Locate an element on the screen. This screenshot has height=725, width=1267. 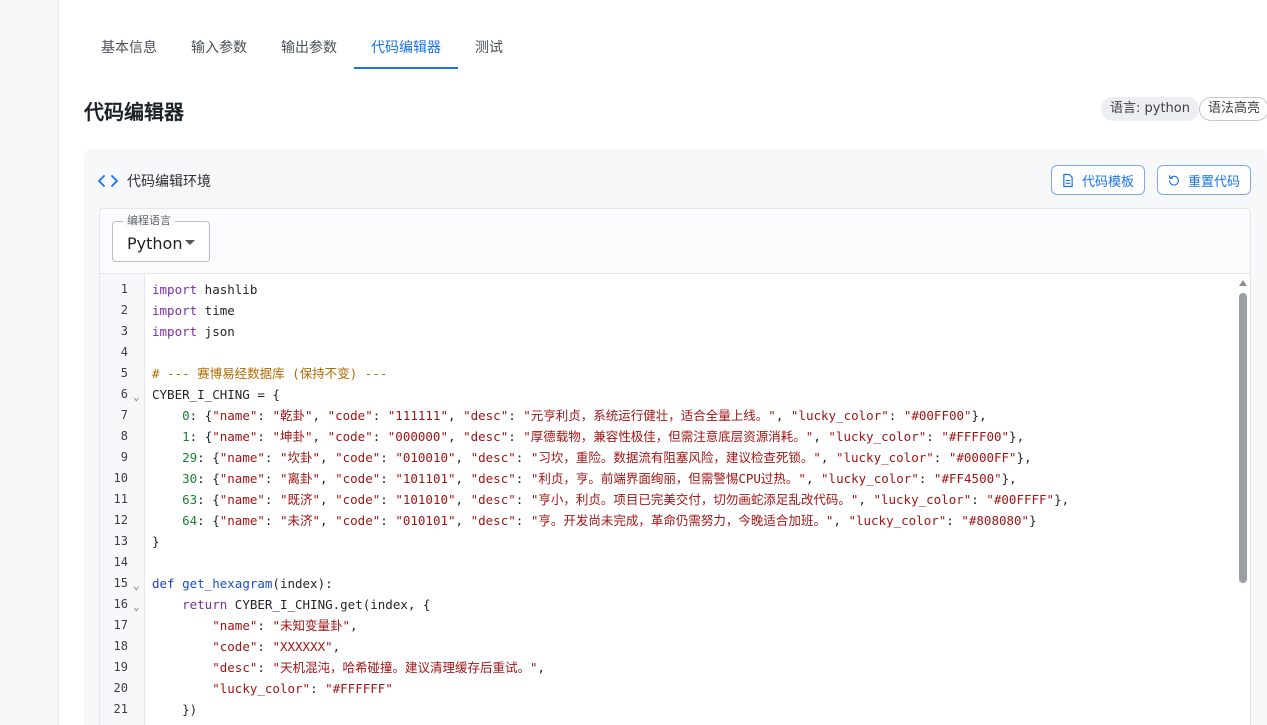
code-line: 17 "name": "未知变量卦", is located at coordinates (665, 625).